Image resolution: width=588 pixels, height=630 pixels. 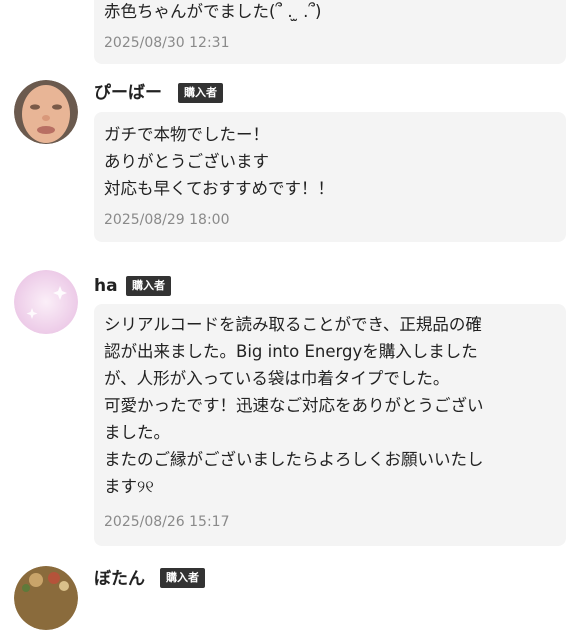 I want to click on username: ha, so click(x=106, y=286).